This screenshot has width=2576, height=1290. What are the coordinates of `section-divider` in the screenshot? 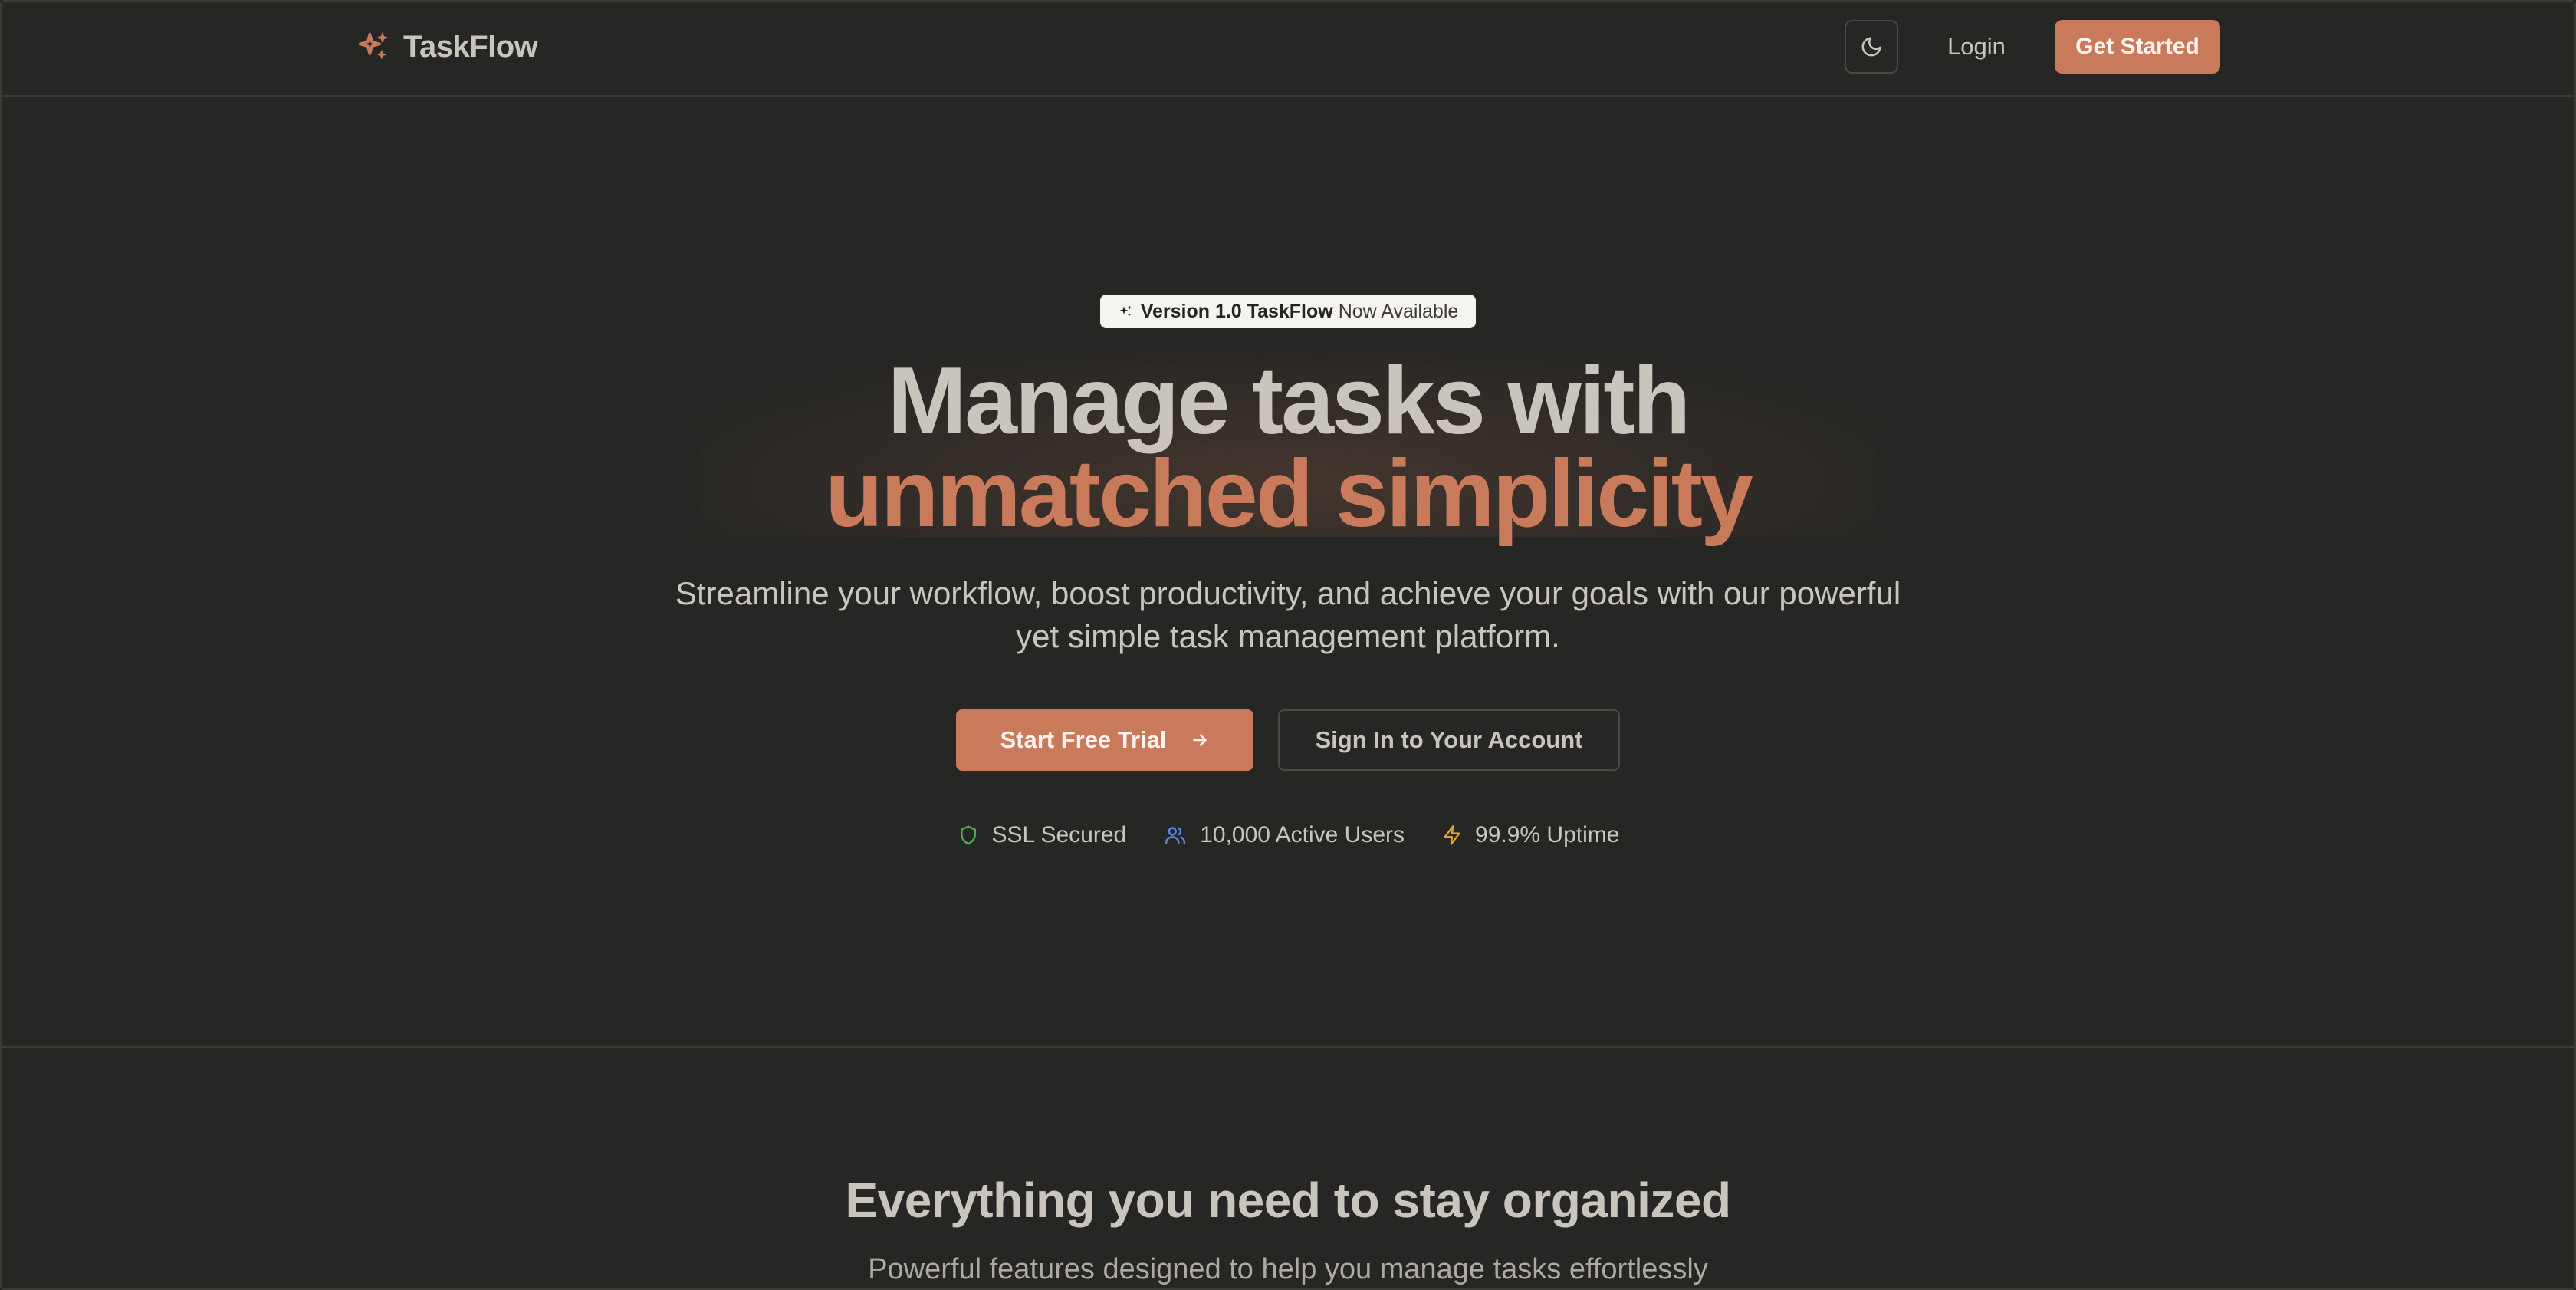 It's located at (1288, 1047).